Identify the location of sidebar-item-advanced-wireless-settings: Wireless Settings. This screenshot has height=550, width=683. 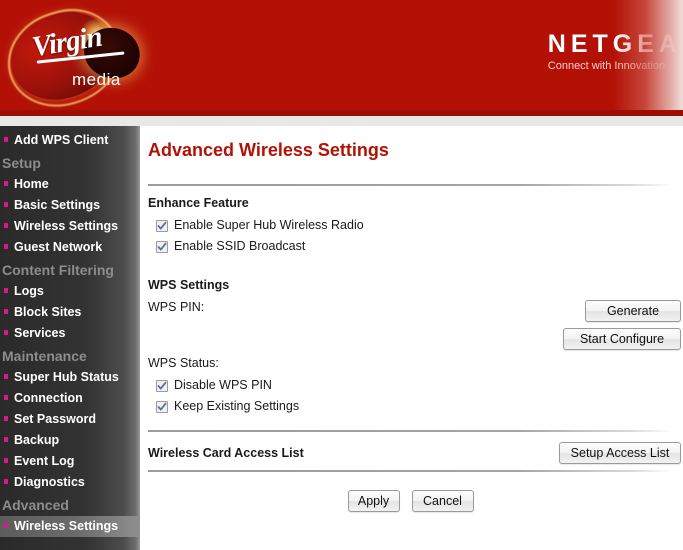
(70, 526).